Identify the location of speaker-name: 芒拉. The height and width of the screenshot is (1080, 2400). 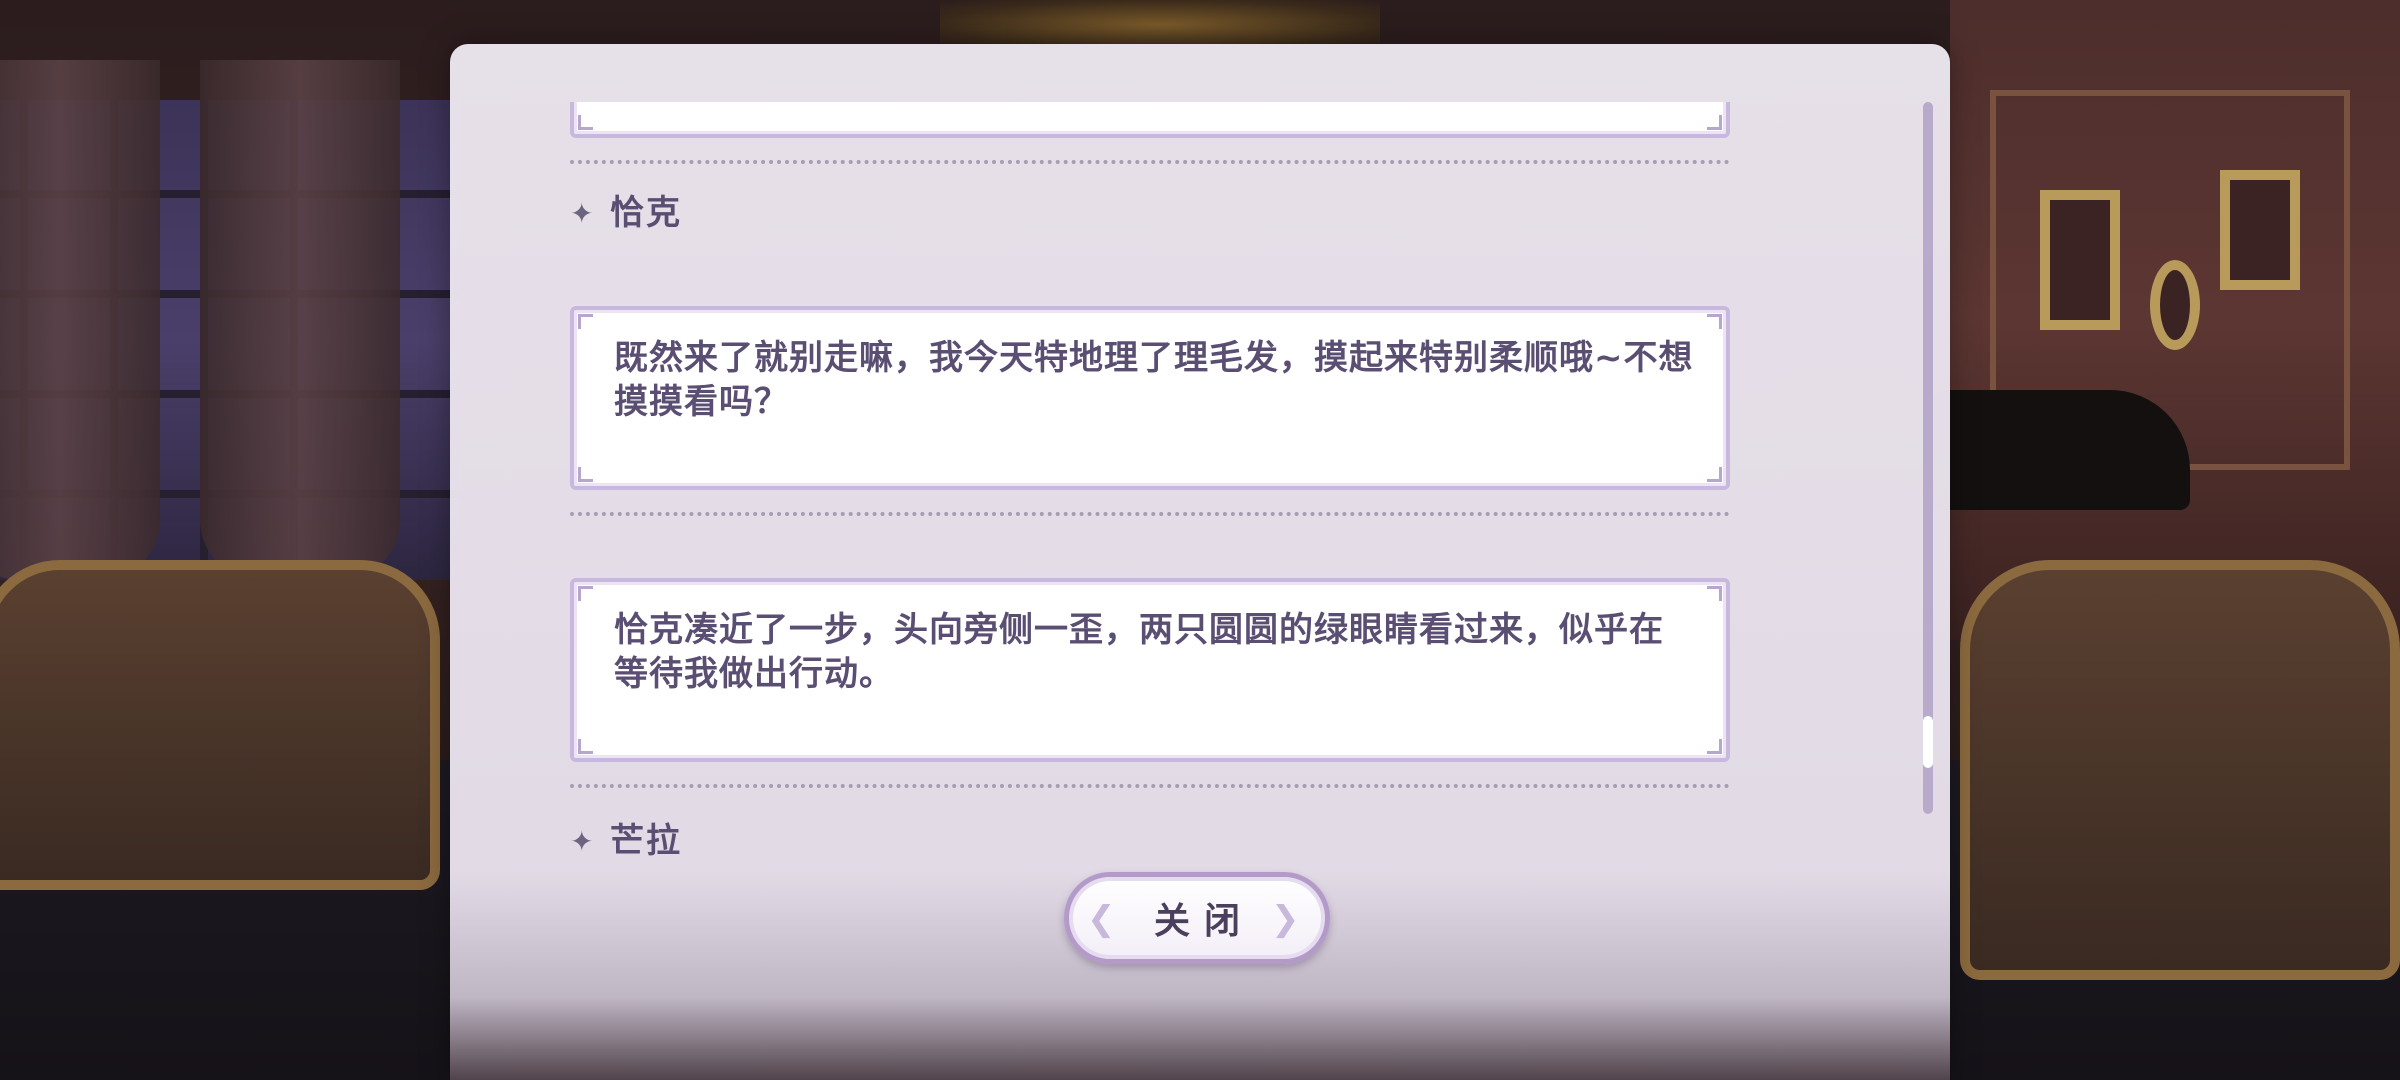
(646, 840).